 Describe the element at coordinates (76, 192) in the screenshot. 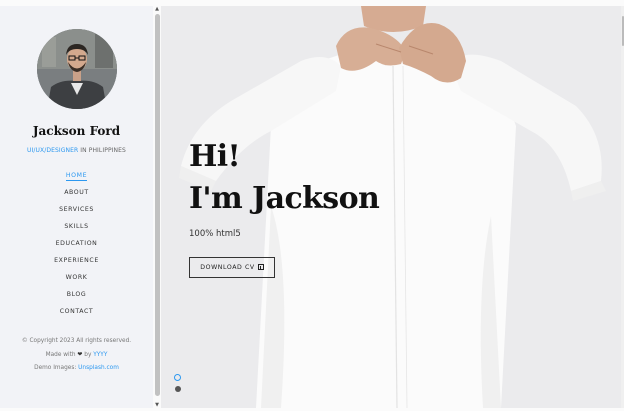

I see `nav-item-label: ABOUT` at that location.